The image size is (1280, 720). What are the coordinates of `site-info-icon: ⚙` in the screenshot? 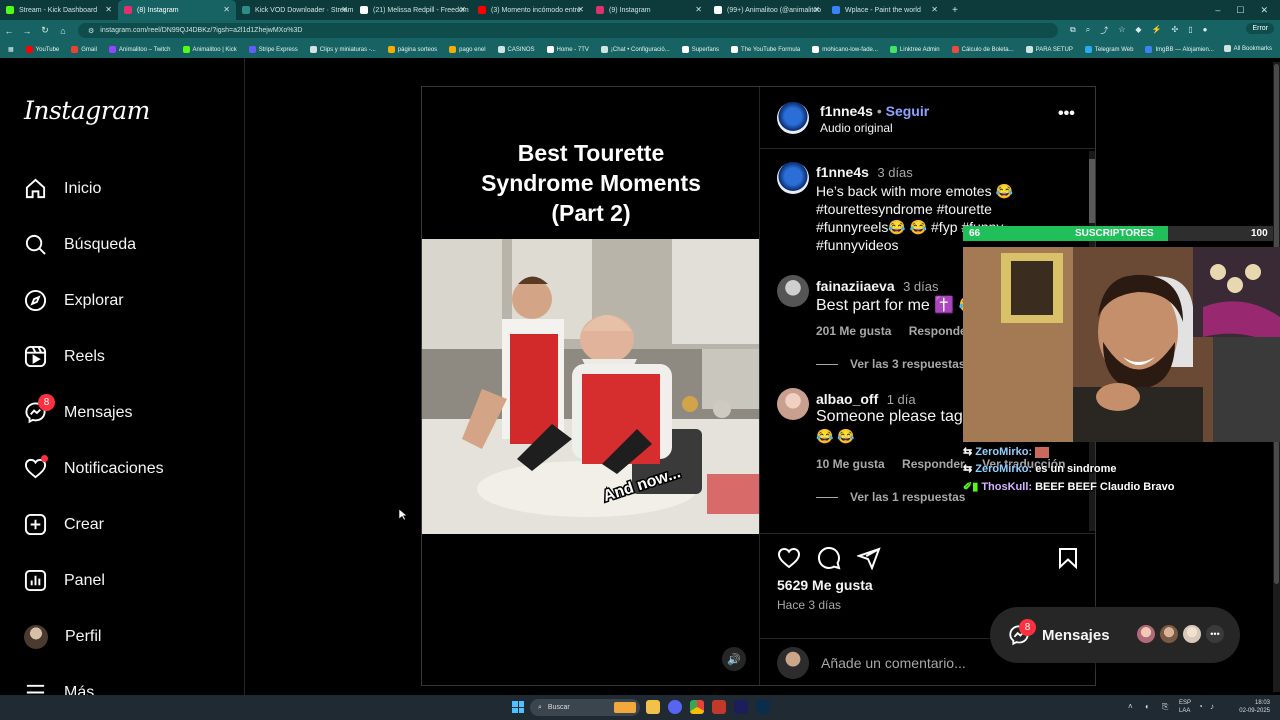 It's located at (91, 31).